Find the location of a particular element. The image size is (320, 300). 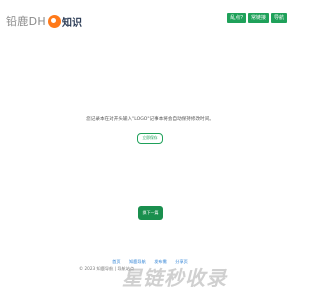

record-section: 您记录本在对开头输入"LOGO"记事本将会自动保持修改时间。 立即保存 is located at coordinates (150, 130).